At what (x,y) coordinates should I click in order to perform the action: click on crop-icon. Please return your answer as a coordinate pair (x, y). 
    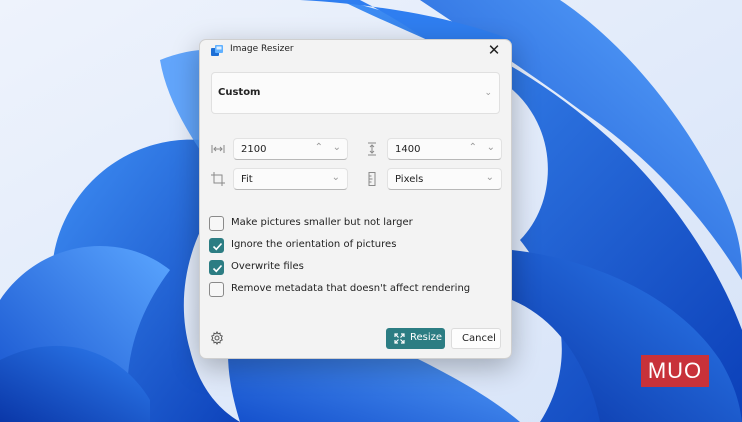
    Looking at the image, I should click on (218, 179).